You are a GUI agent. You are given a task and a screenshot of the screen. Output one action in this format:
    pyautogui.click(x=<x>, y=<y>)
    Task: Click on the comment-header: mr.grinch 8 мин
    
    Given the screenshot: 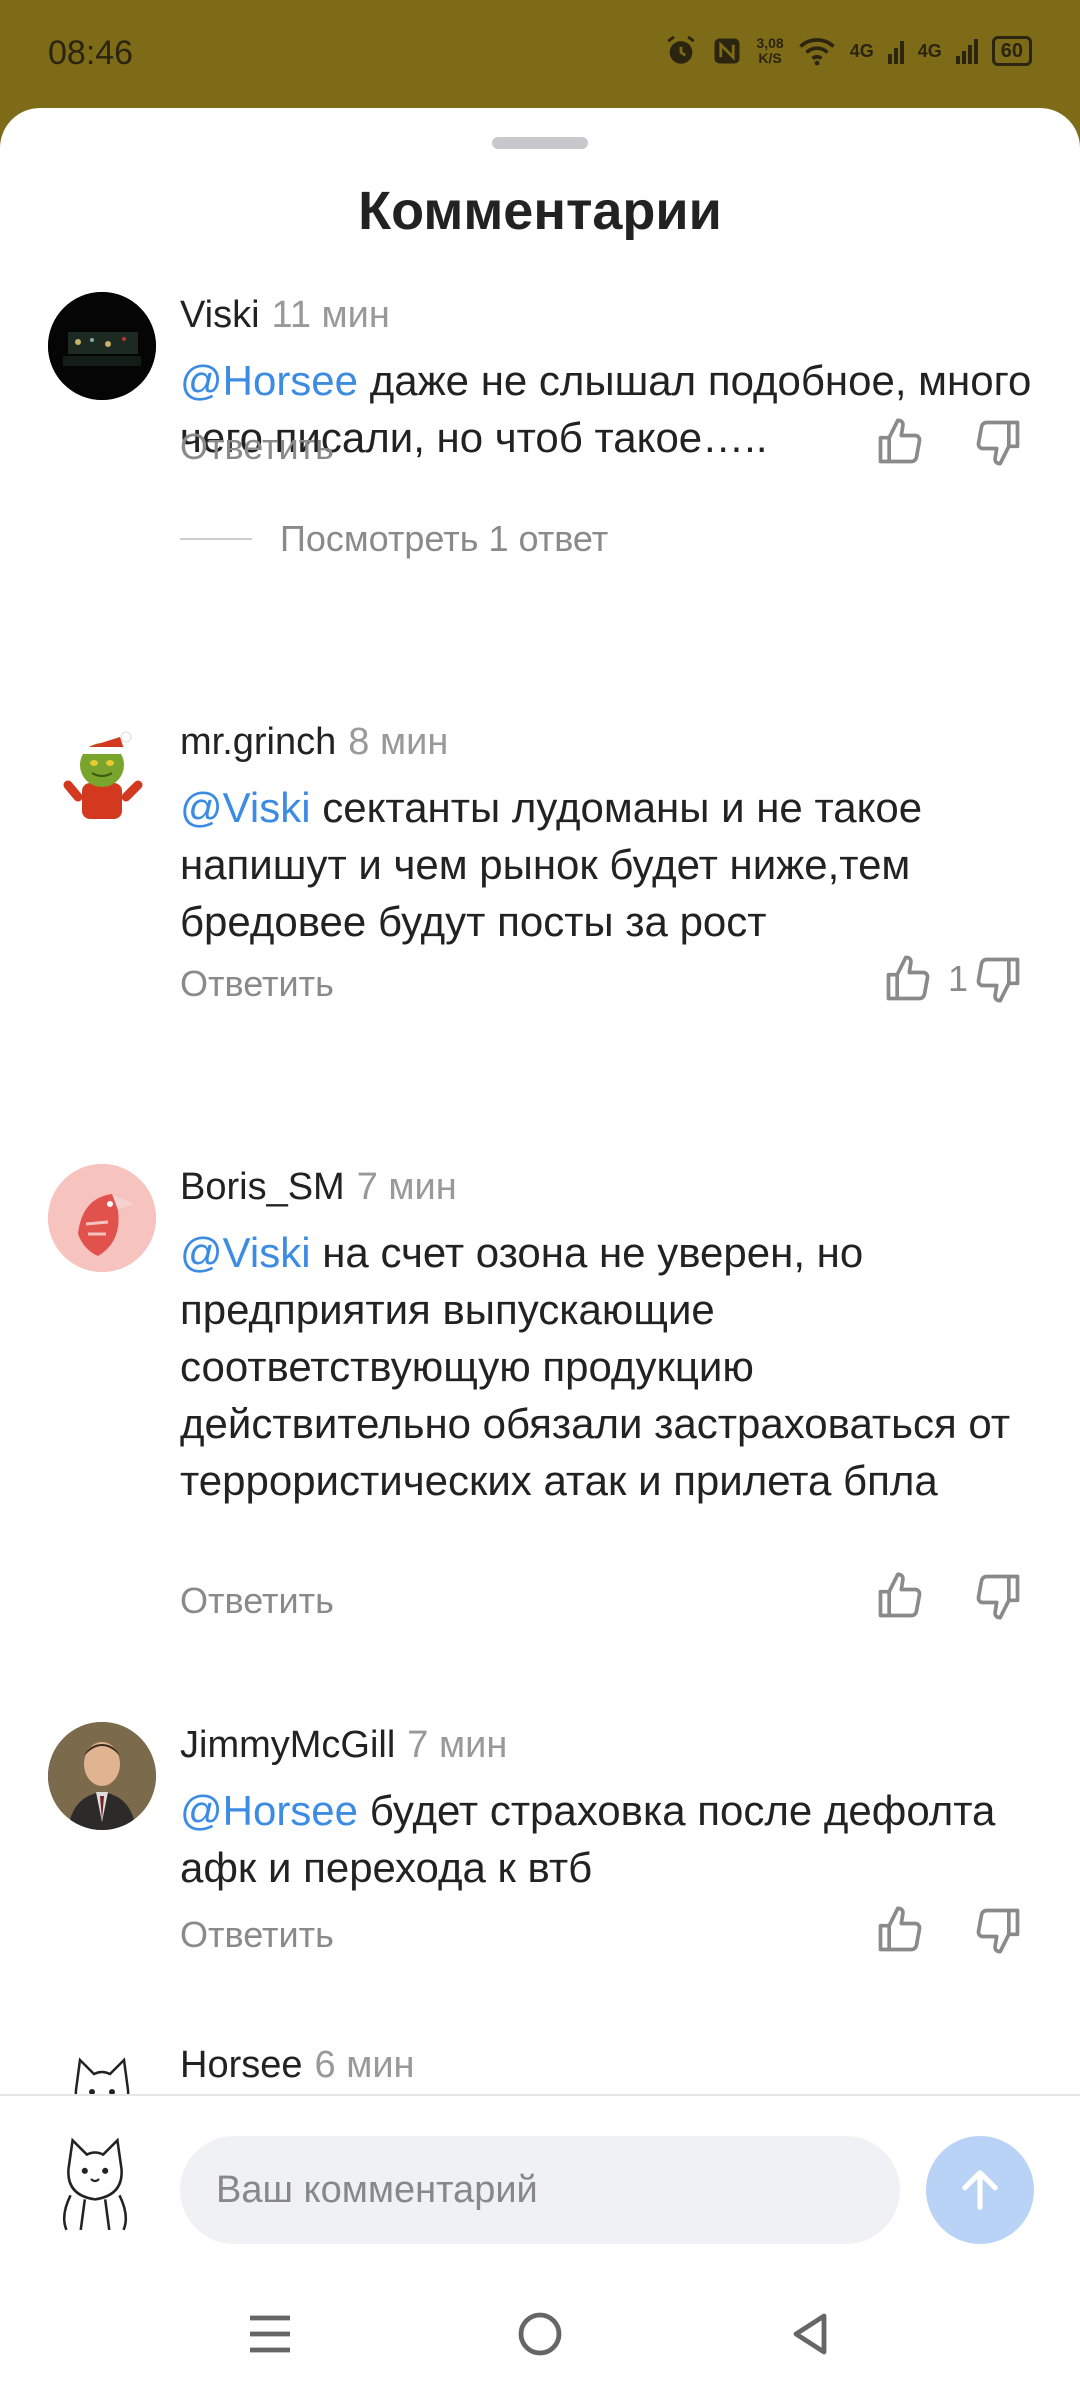 What is the action you would take?
    pyautogui.click(x=314, y=742)
    